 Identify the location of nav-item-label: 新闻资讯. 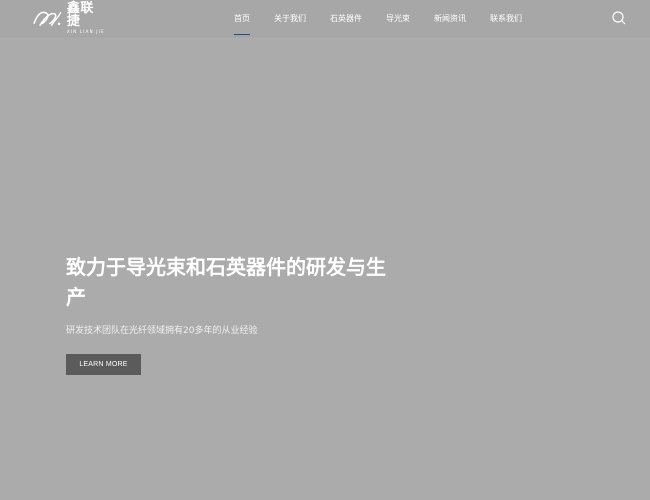
(450, 18).